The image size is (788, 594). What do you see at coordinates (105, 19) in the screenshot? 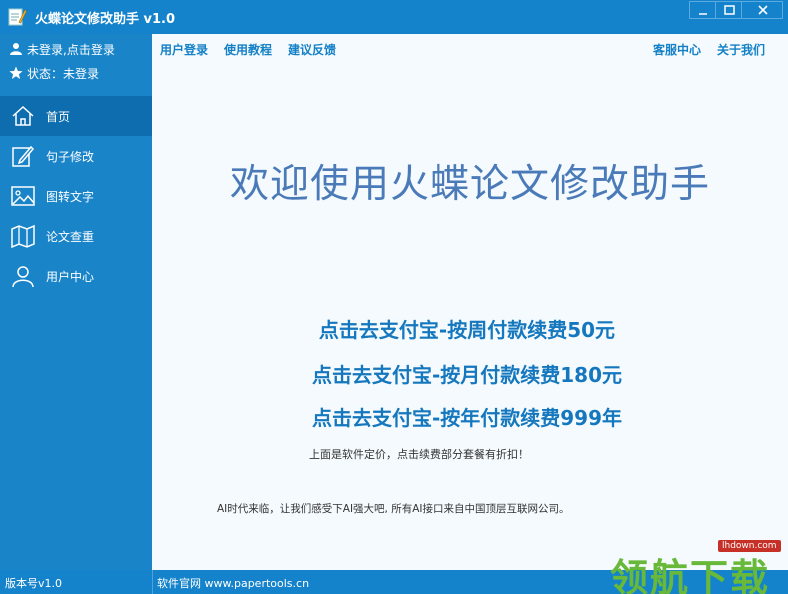
I see `window-title: 火蝶论文修改助手 v1.0` at bounding box center [105, 19].